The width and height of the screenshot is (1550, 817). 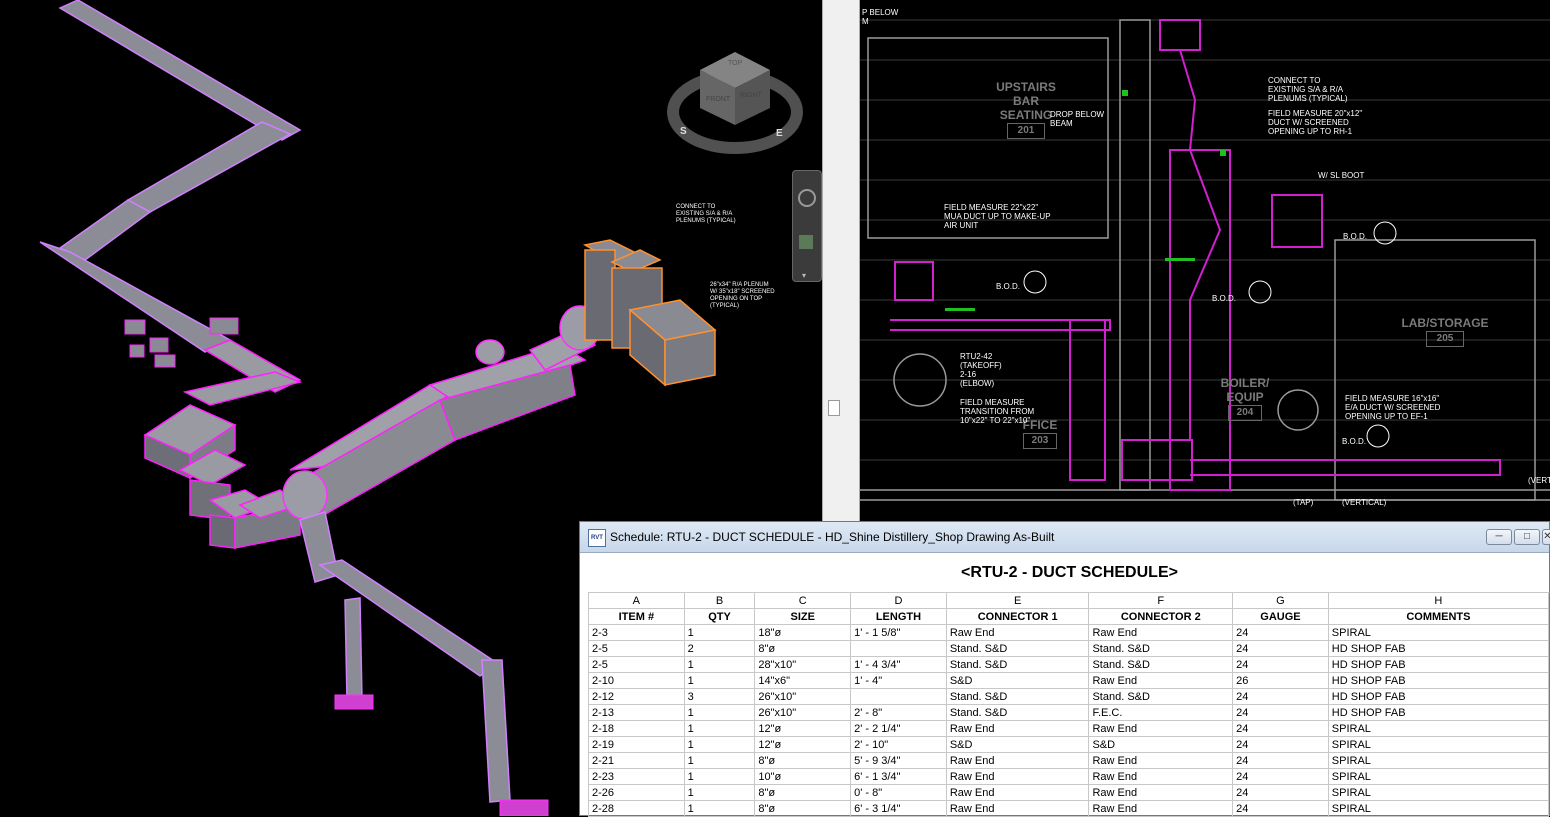 I want to click on table-cell: 26, so click(x=1280, y=680).